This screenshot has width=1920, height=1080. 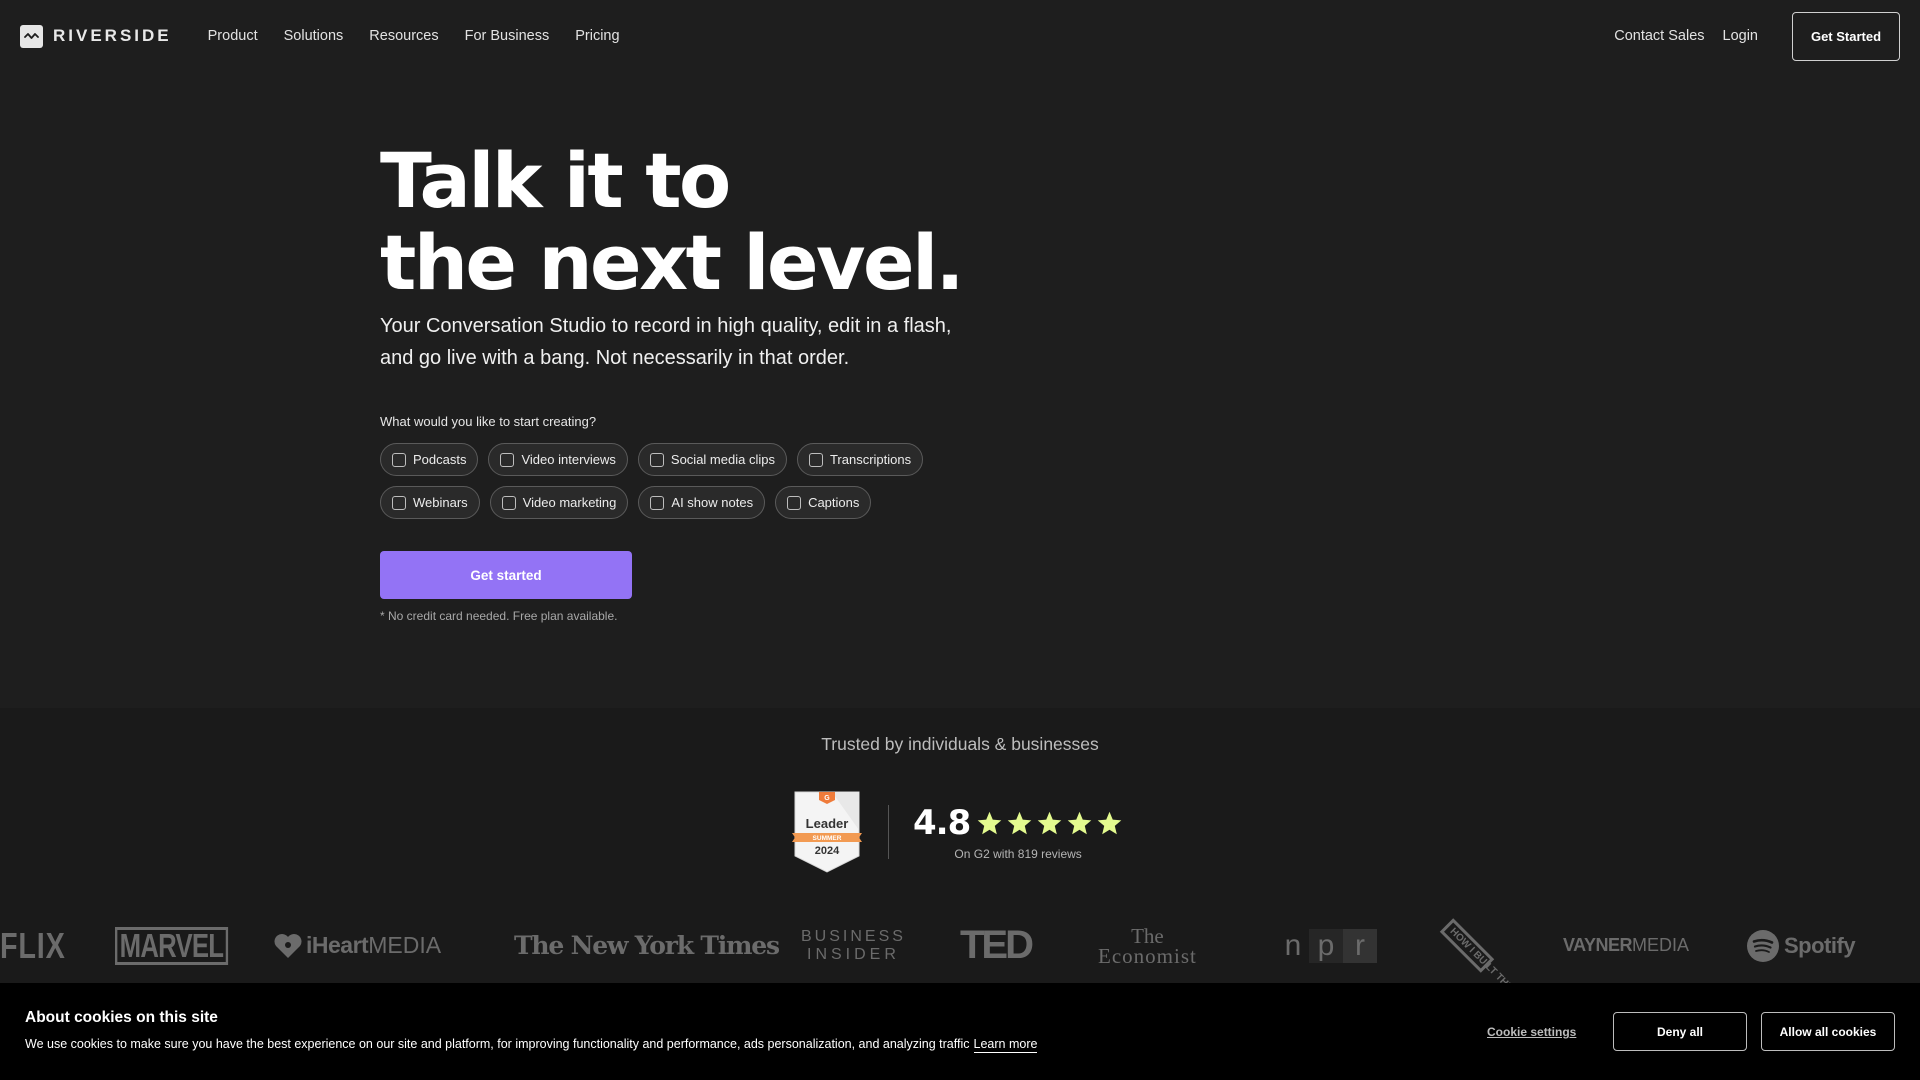 What do you see at coordinates (233, 36) in the screenshot?
I see `nav-product: Product` at bounding box center [233, 36].